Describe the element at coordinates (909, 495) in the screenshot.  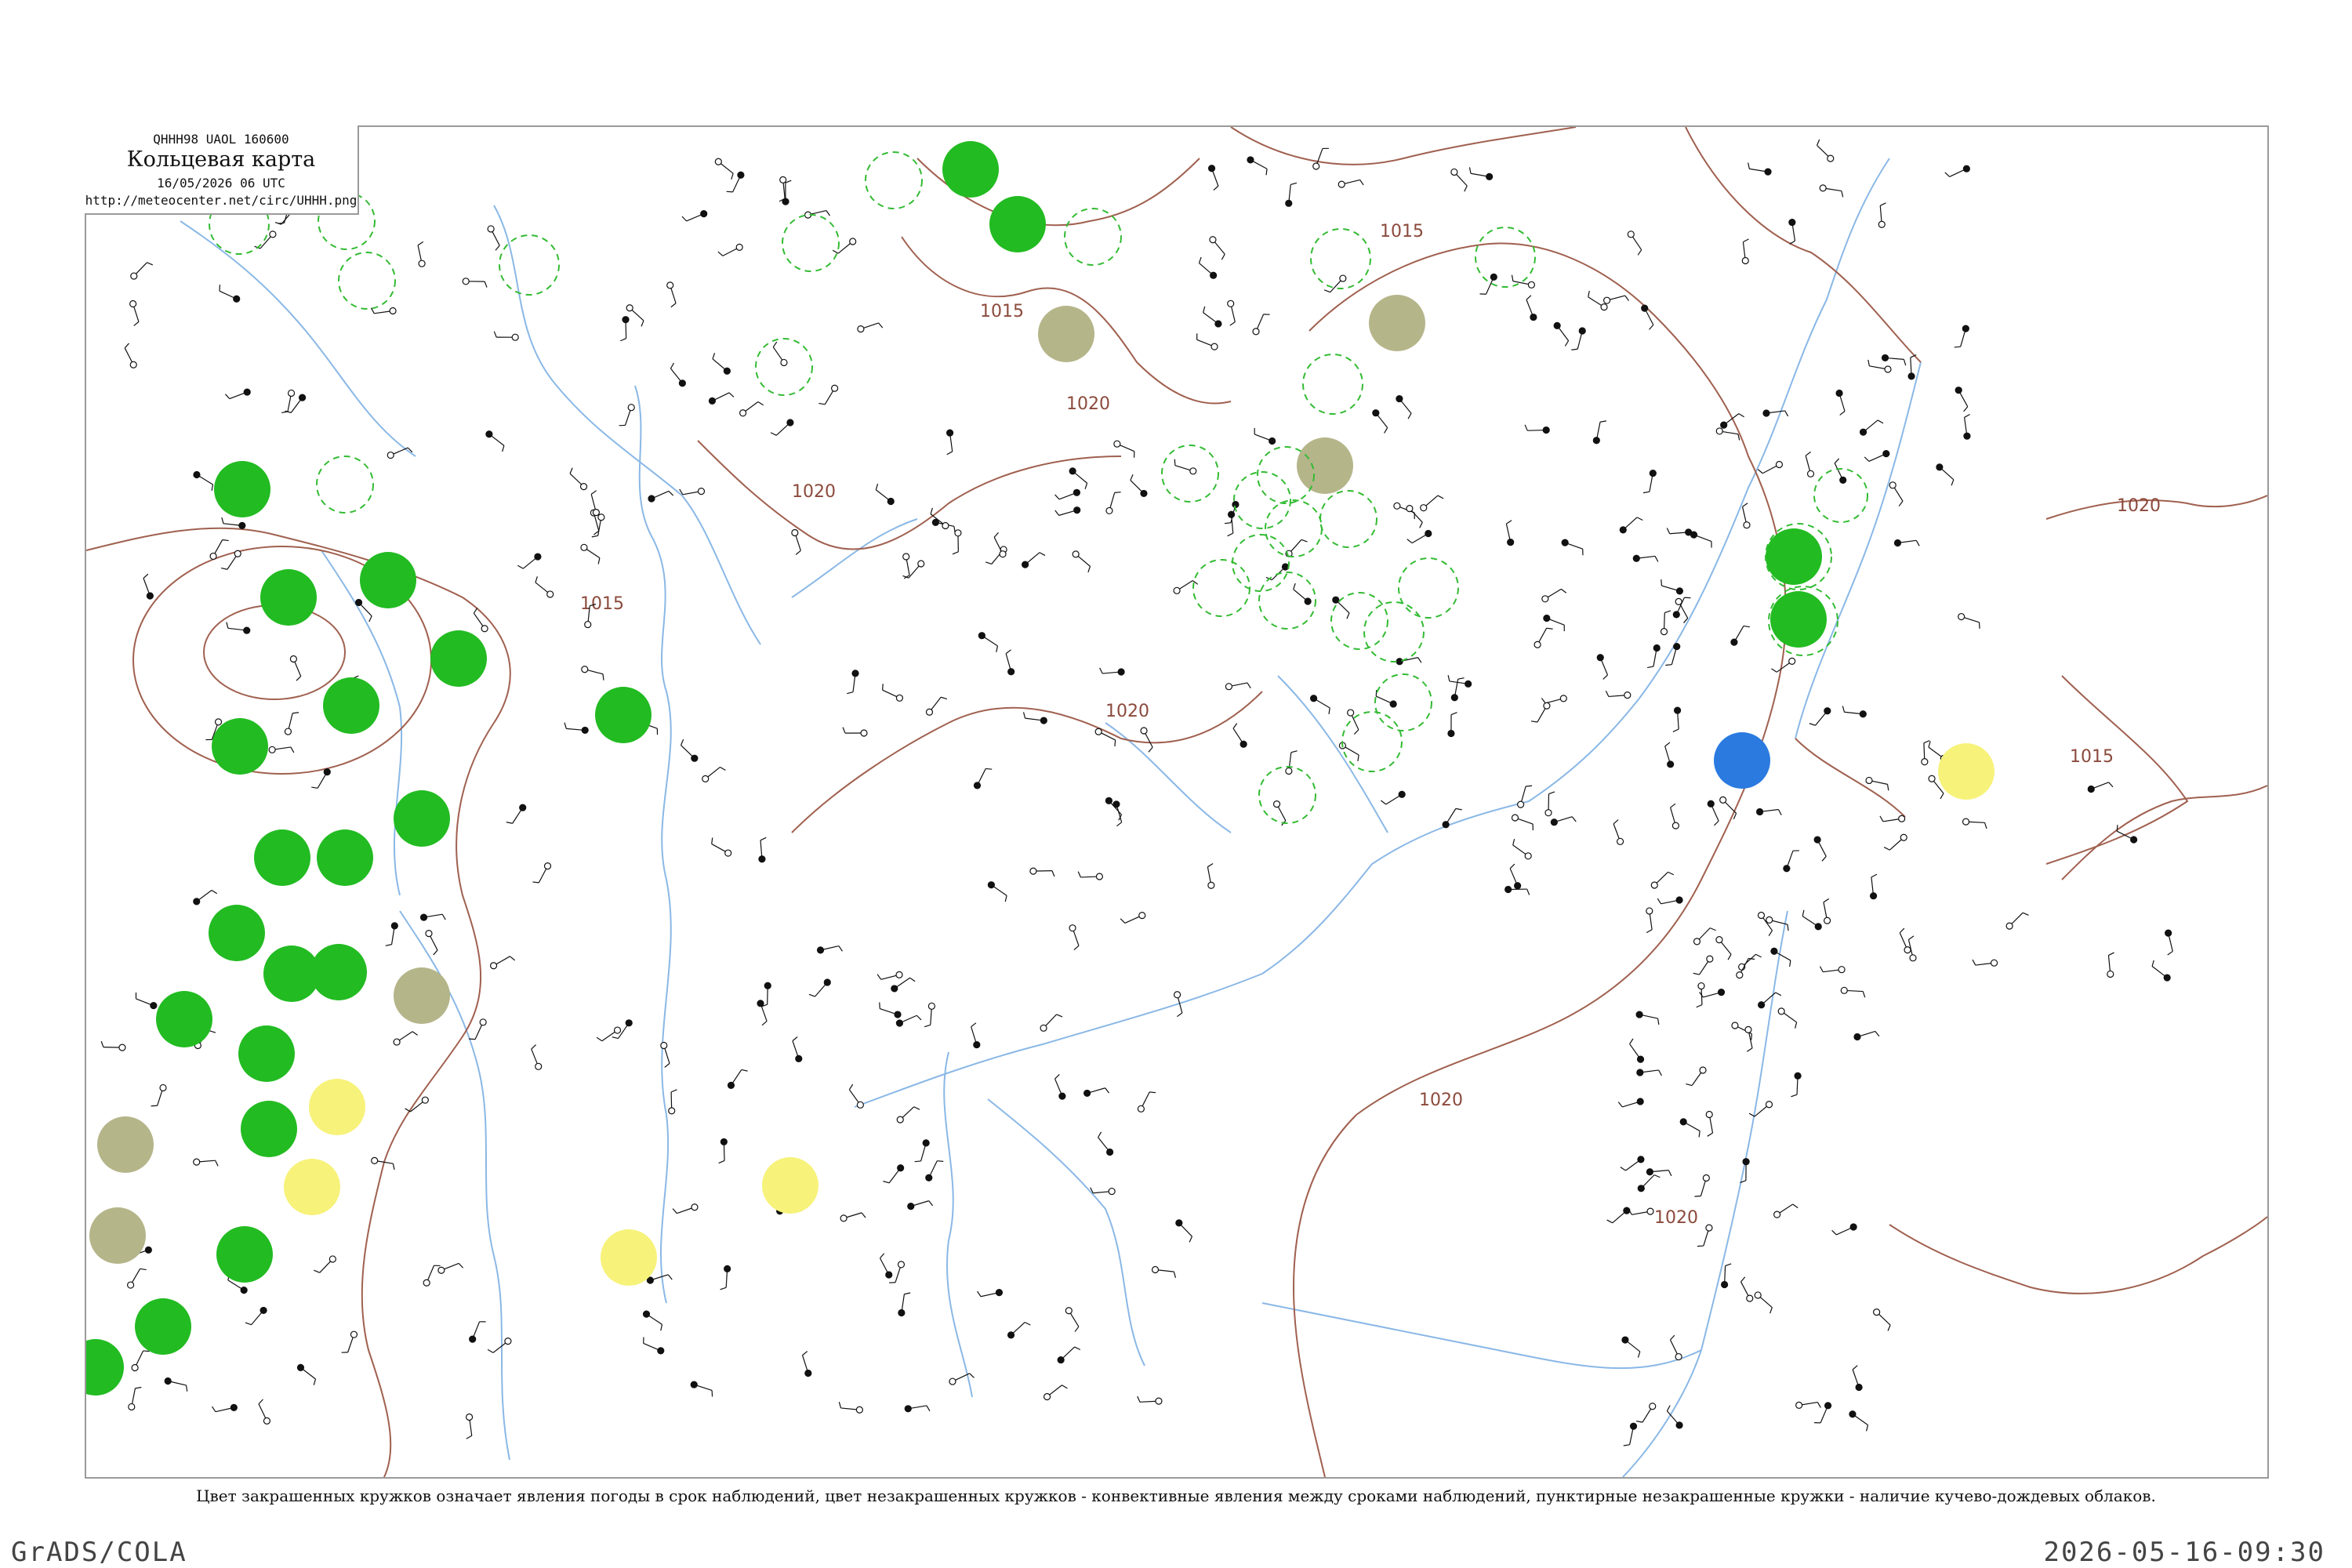
I see `isobar-1020-north` at that location.